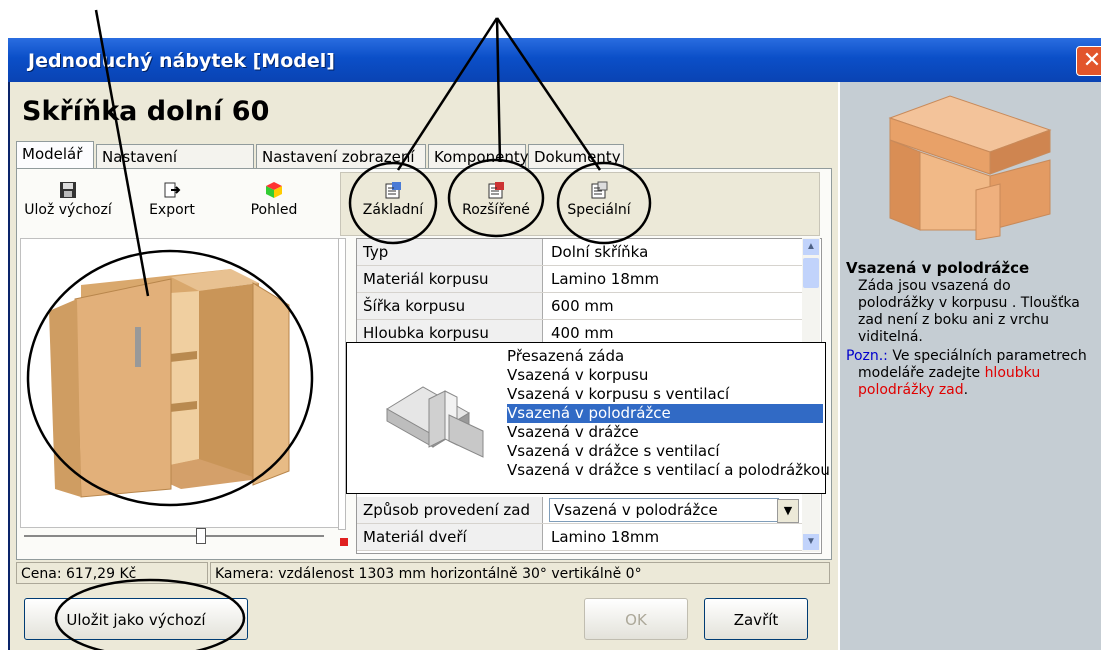 The image size is (1101, 650). I want to click on property-key: Šířka korpusu, so click(450, 306).